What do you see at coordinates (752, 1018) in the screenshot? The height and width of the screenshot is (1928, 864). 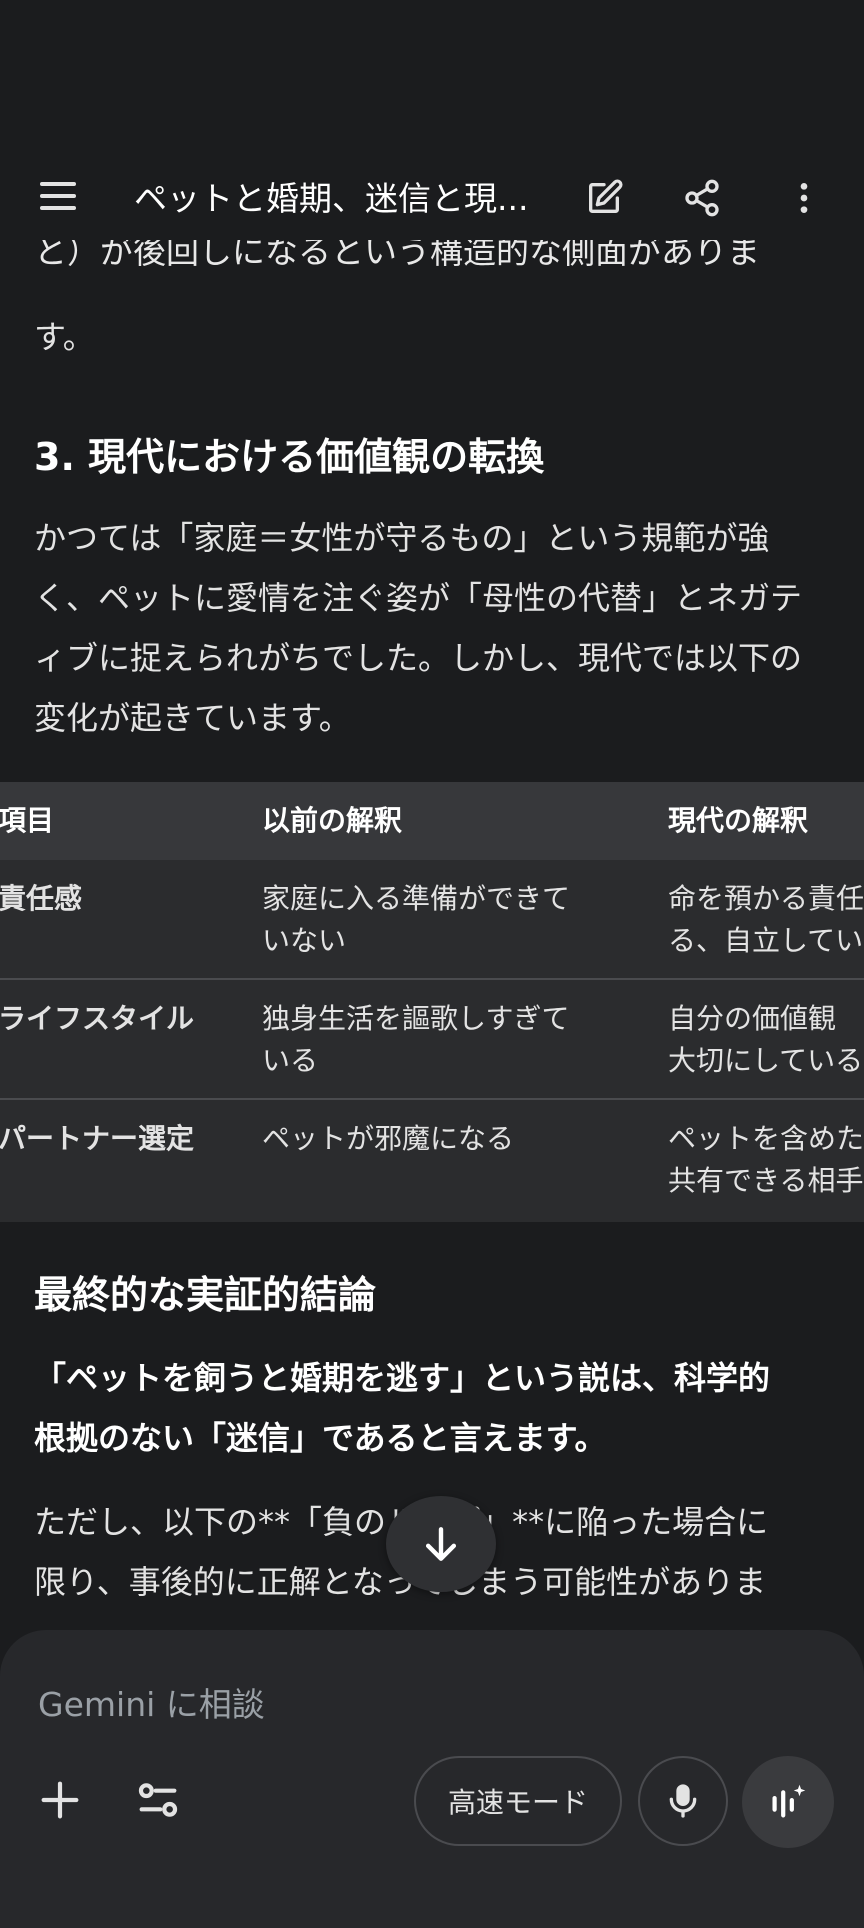 I see `table-cell: 自分の価値観` at bounding box center [752, 1018].